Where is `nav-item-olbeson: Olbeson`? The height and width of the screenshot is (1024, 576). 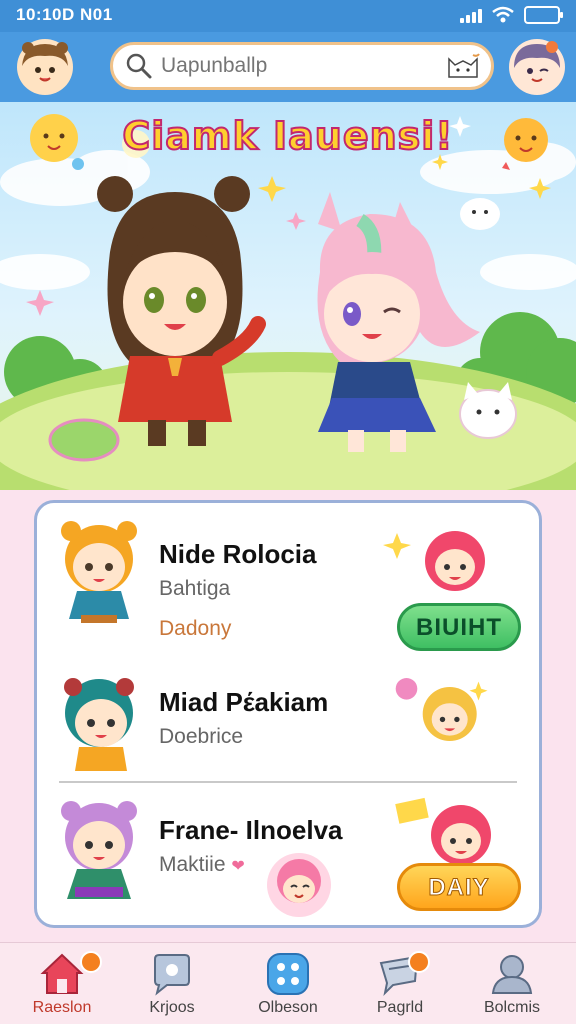 nav-item-olbeson: Olbeson is located at coordinates (288, 987).